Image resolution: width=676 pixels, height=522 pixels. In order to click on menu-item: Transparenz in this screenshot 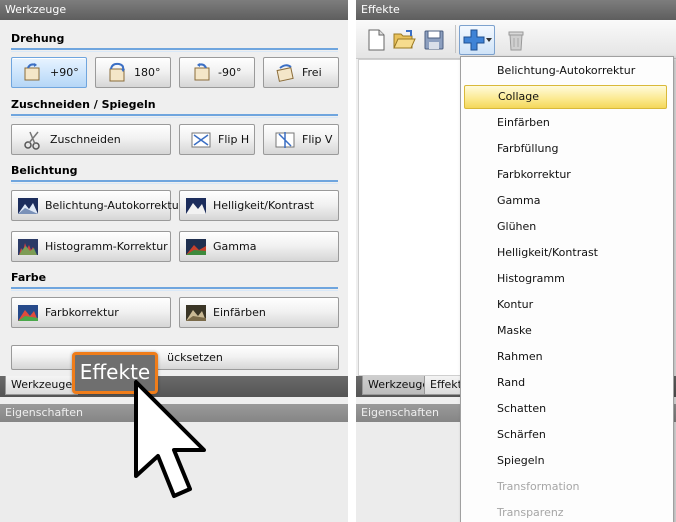, I will do `click(530, 512)`.